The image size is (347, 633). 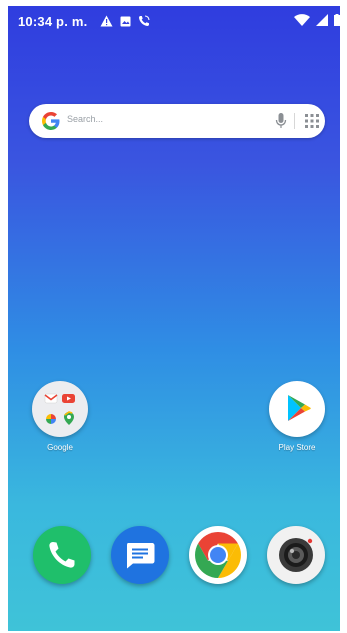 What do you see at coordinates (296, 555) in the screenshot?
I see `camera-app-icon` at bounding box center [296, 555].